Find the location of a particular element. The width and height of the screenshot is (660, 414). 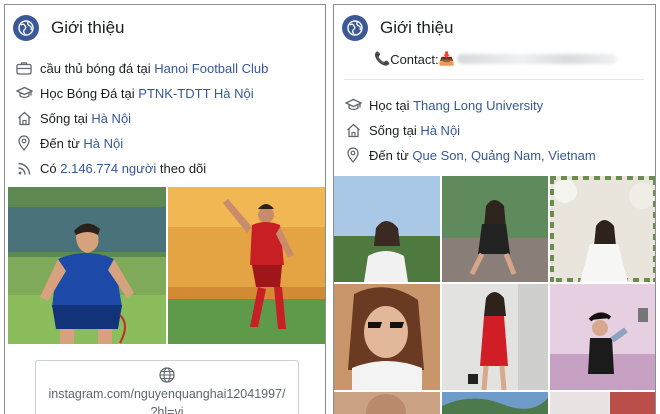

contact-row: 📞 Contact: 📥 is located at coordinates (495, 59).